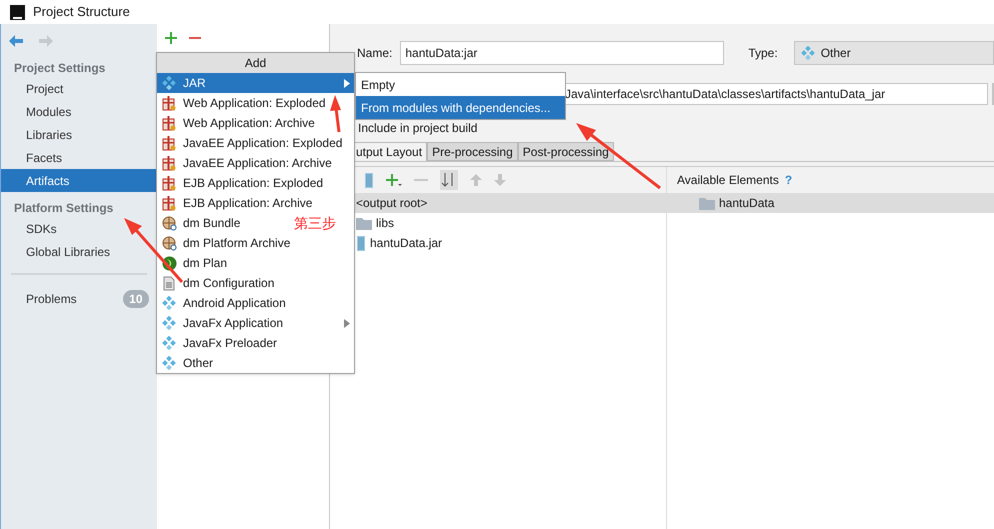 The width and height of the screenshot is (994, 529). Describe the element at coordinates (315, 223) in the screenshot. I see `annotation-text: 第三步` at that location.